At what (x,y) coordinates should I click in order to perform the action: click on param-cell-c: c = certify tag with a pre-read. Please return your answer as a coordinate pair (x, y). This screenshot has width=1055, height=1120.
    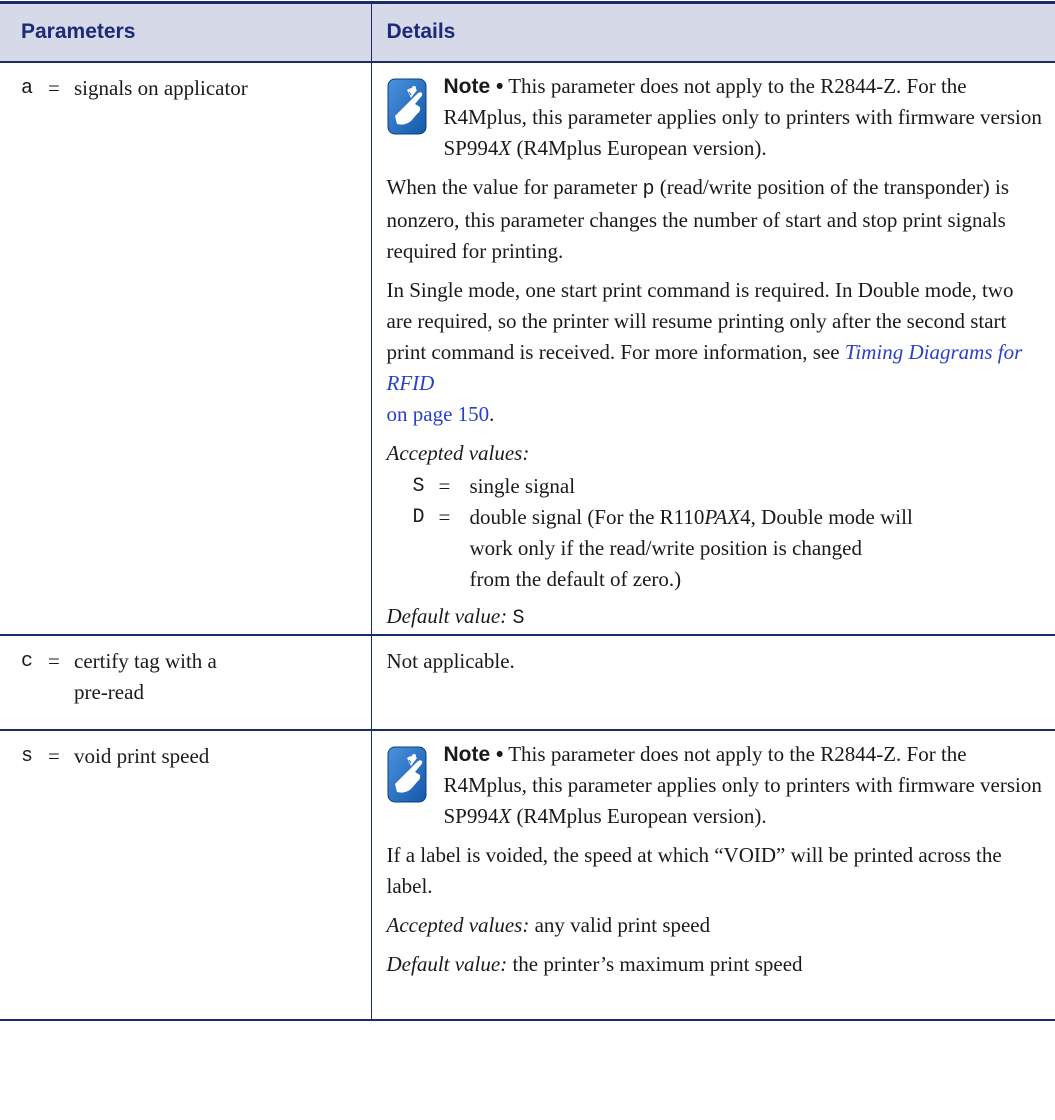
    Looking at the image, I should click on (186, 682).